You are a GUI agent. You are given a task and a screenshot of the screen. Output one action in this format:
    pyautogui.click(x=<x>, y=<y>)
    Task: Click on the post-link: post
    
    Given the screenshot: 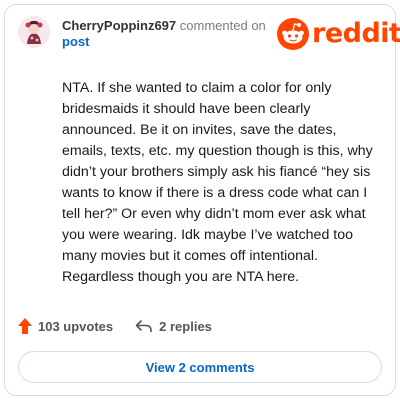 What is the action you would take?
    pyautogui.click(x=75, y=41)
    